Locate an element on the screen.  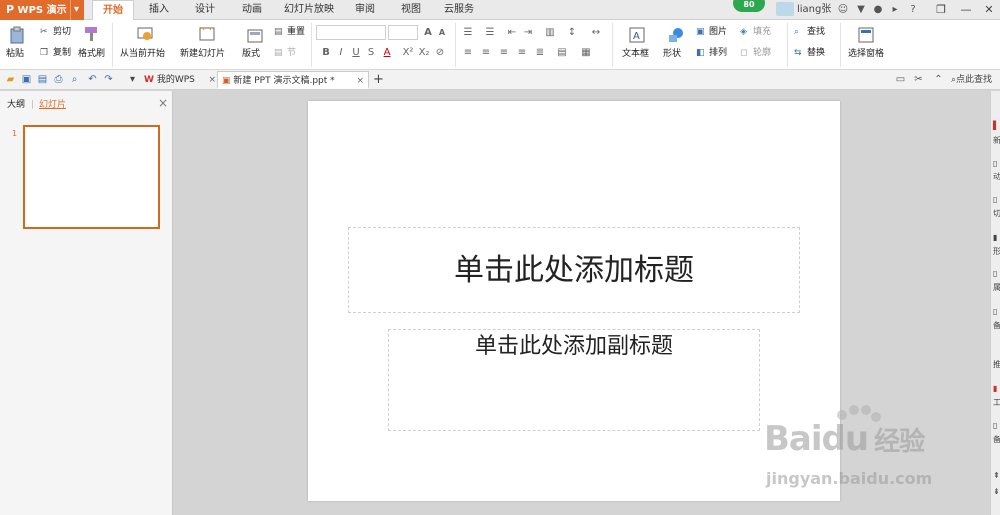
selection-pane-button: 选择窗格 is located at coordinates (866, 54).